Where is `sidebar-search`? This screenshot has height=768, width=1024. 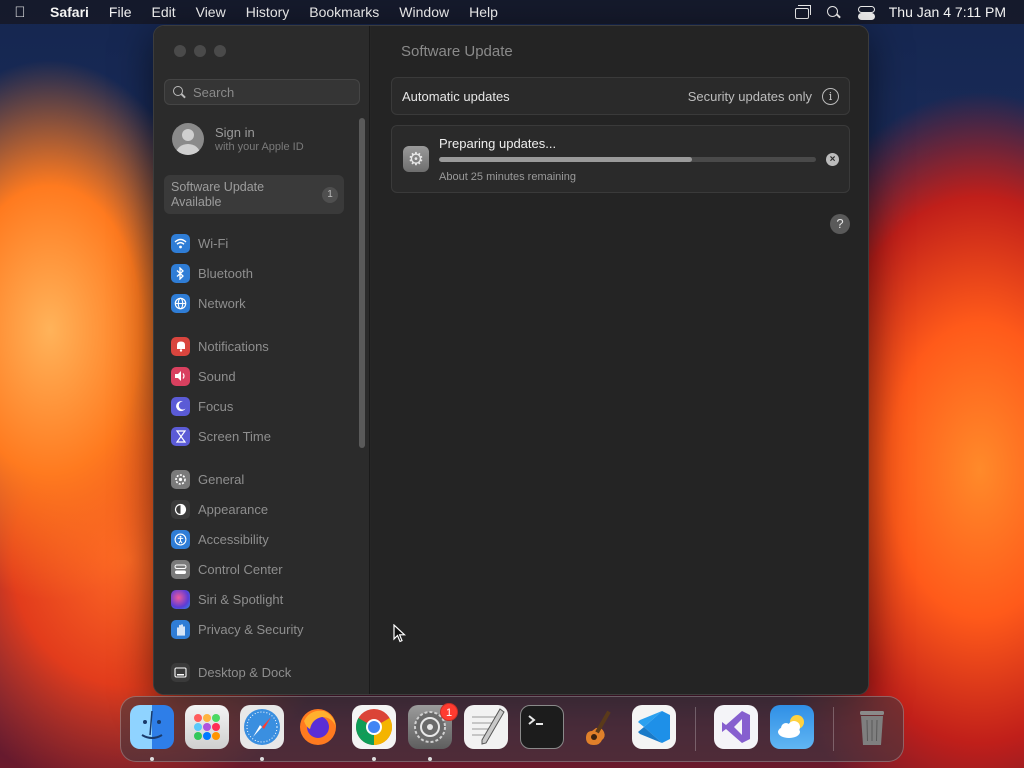 sidebar-search is located at coordinates (262, 92).